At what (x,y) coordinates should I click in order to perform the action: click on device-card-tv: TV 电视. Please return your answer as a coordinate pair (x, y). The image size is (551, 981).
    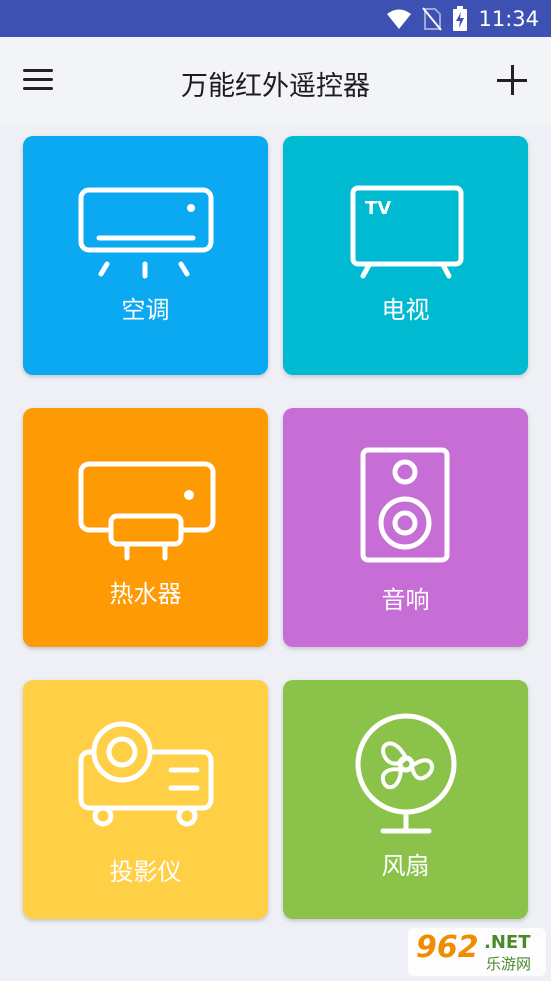
    Looking at the image, I should click on (405, 255).